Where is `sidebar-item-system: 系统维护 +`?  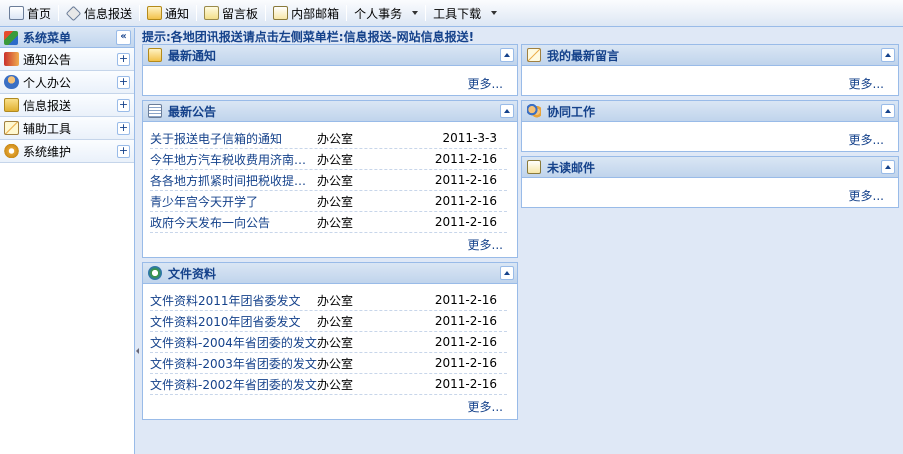
sidebar-item-system: 系统维护 + is located at coordinates (67, 151).